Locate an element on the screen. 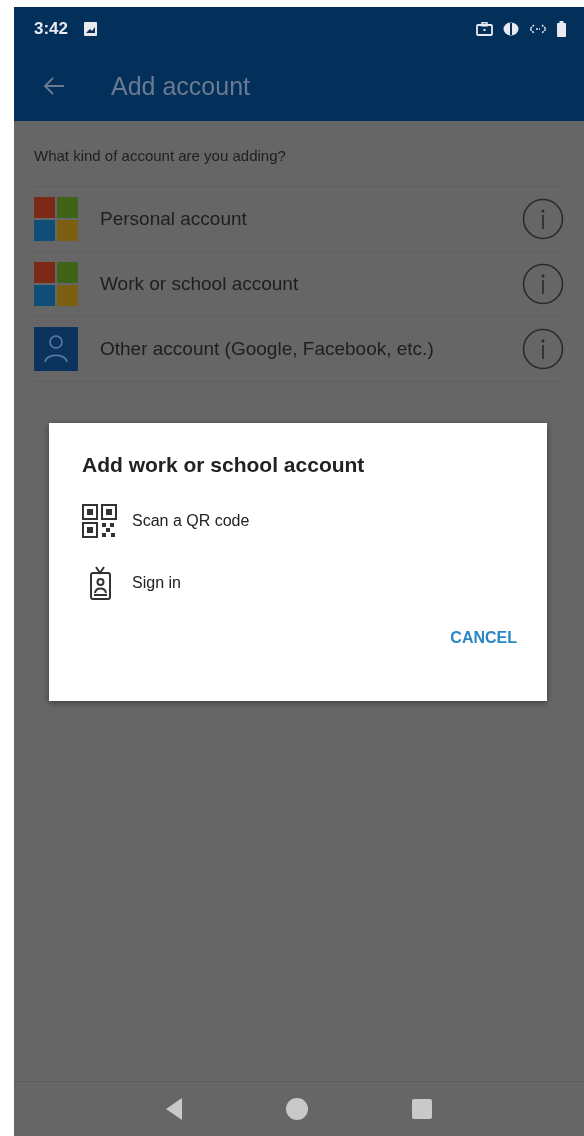 The width and height of the screenshot is (584, 1136). back-triangle-icon is located at coordinates (173, 1109).